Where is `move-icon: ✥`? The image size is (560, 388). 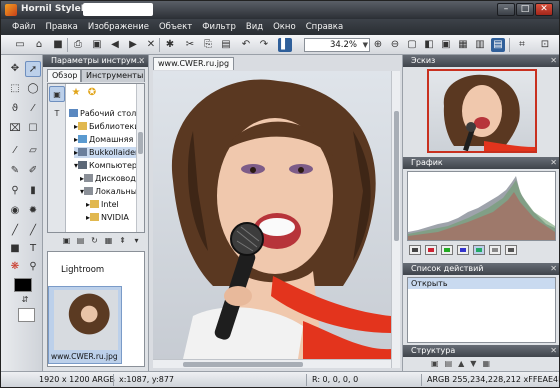
move-icon: ✥ is located at coordinates (15, 69).